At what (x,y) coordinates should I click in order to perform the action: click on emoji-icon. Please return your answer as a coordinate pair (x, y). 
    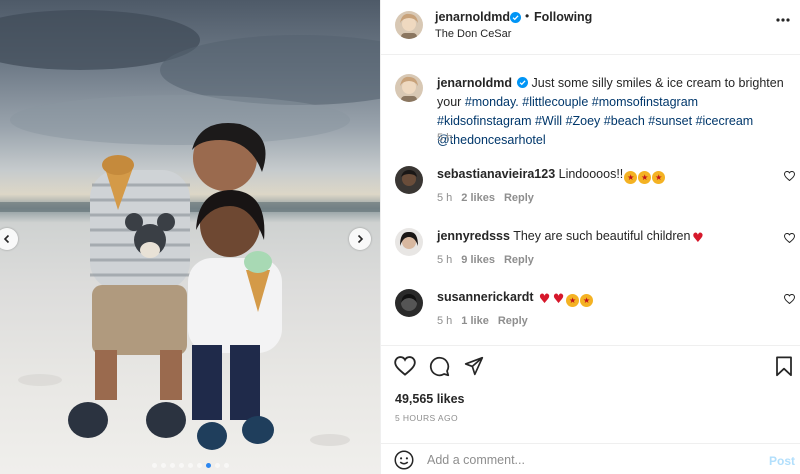
    Looking at the image, I should click on (404, 460).